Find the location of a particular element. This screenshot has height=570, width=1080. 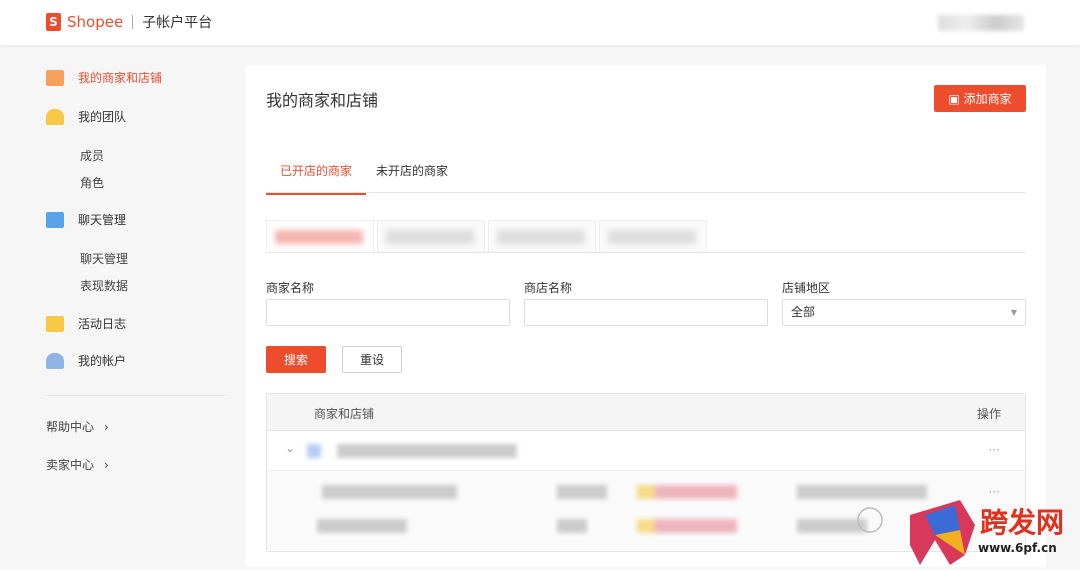

region-value: 全部 is located at coordinates (803, 312).